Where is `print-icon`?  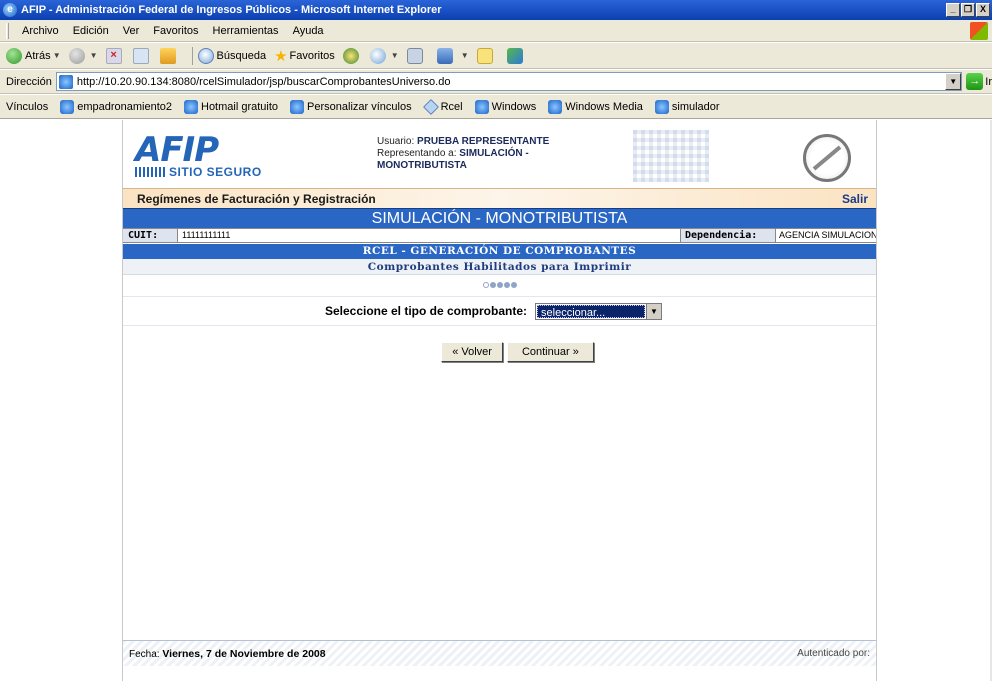 print-icon is located at coordinates (414, 55).